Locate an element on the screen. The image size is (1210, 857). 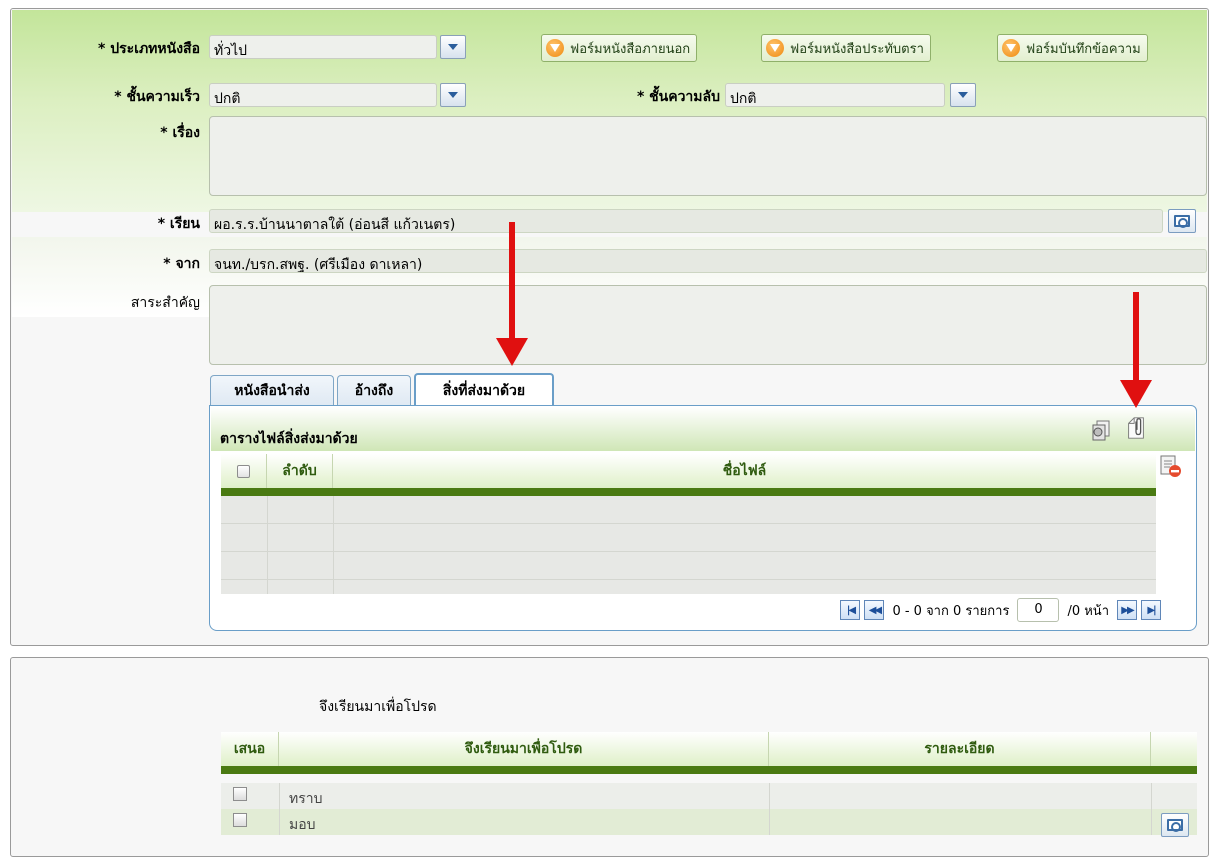
stamp-letter-form-button: ฟอร์มหนังสือประทับตรา is located at coordinates (846, 48).